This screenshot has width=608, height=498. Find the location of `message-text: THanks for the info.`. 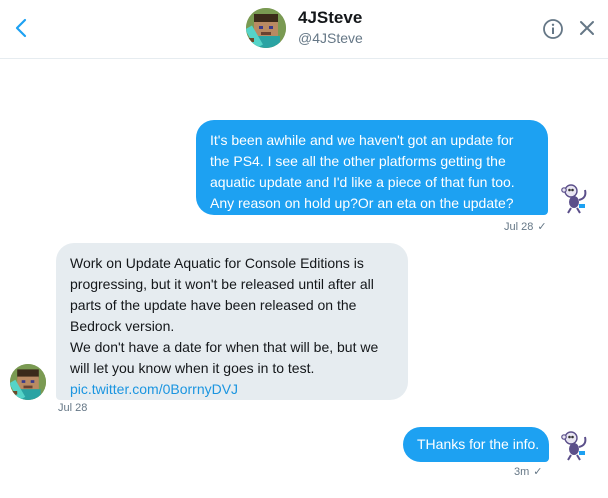

message-text: THanks for the info. is located at coordinates (478, 444).